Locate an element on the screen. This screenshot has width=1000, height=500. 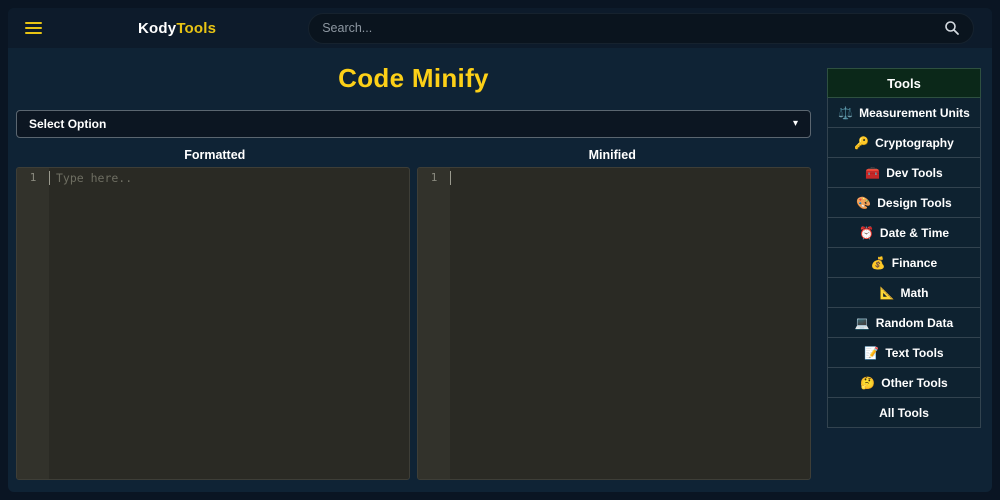
measurement-units-icon: ⚖️ is located at coordinates (846, 112).